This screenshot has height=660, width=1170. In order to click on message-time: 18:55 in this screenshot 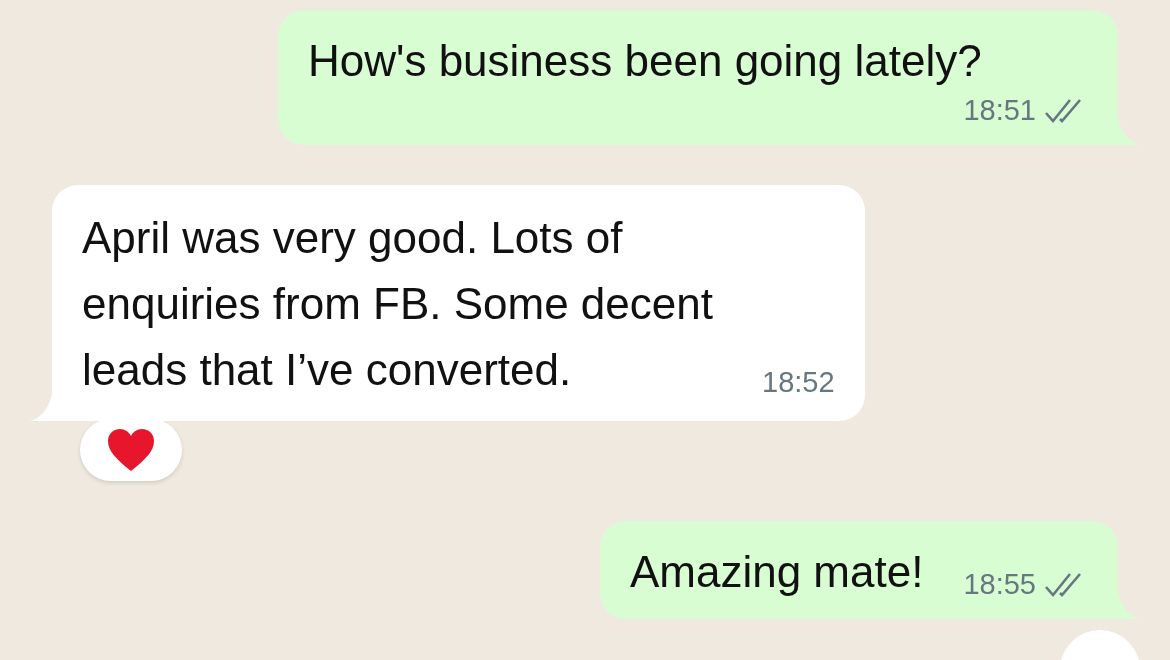, I will do `click(999, 584)`.